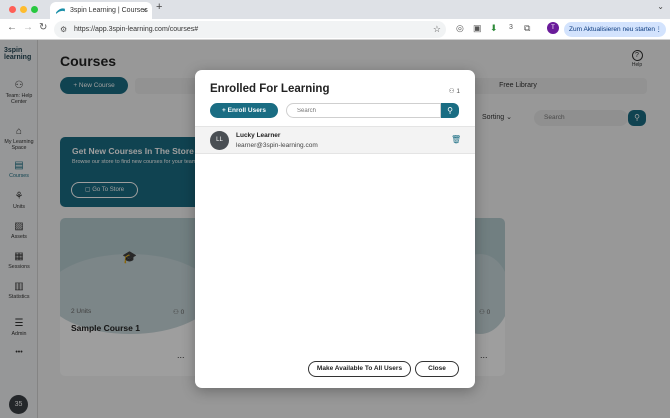 The height and width of the screenshot is (418, 670). Describe the element at coordinates (34, 9) in the screenshot. I see `maximize-window-dot` at that location.